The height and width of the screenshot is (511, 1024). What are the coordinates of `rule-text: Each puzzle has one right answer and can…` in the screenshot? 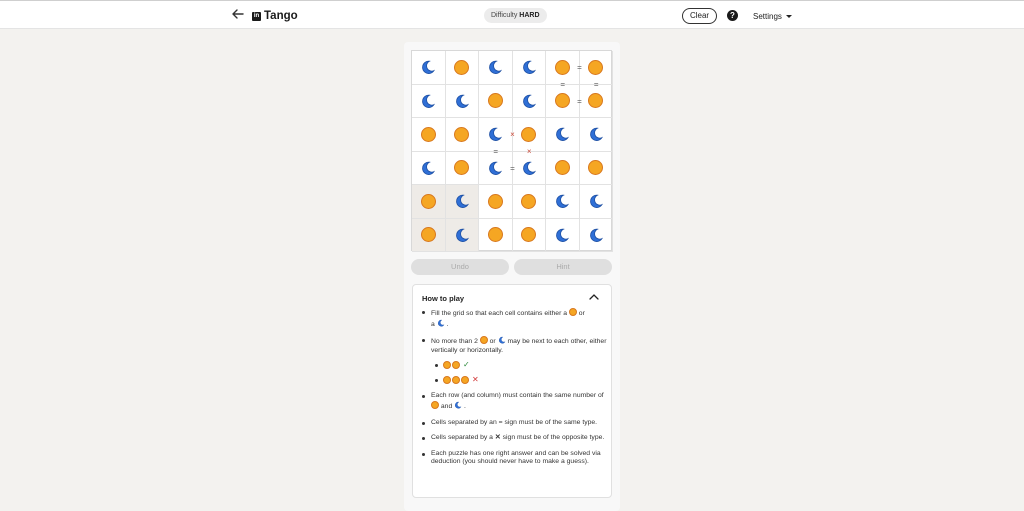 It's located at (516, 457).